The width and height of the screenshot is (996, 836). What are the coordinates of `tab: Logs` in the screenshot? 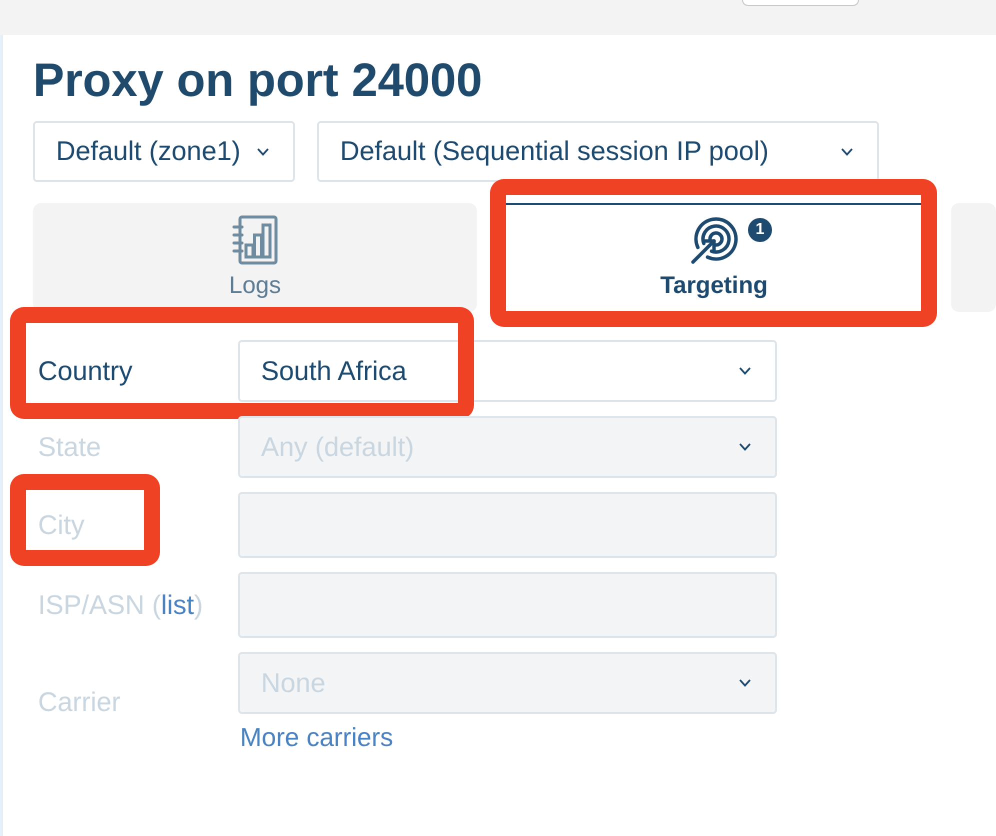 It's located at (255, 257).